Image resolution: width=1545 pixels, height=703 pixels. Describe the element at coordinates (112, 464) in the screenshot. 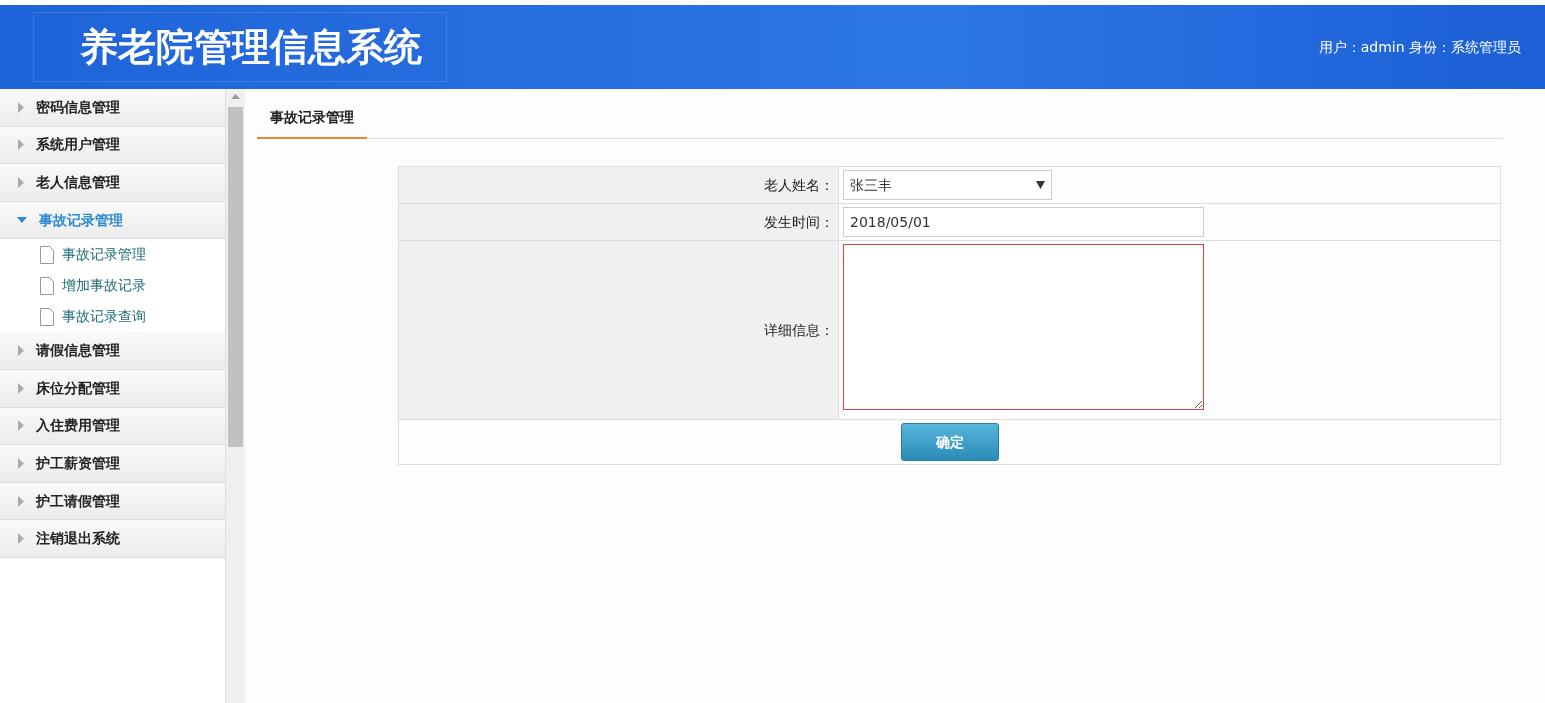

I see `sidebar-menu-item: 护工薪资管理` at that location.